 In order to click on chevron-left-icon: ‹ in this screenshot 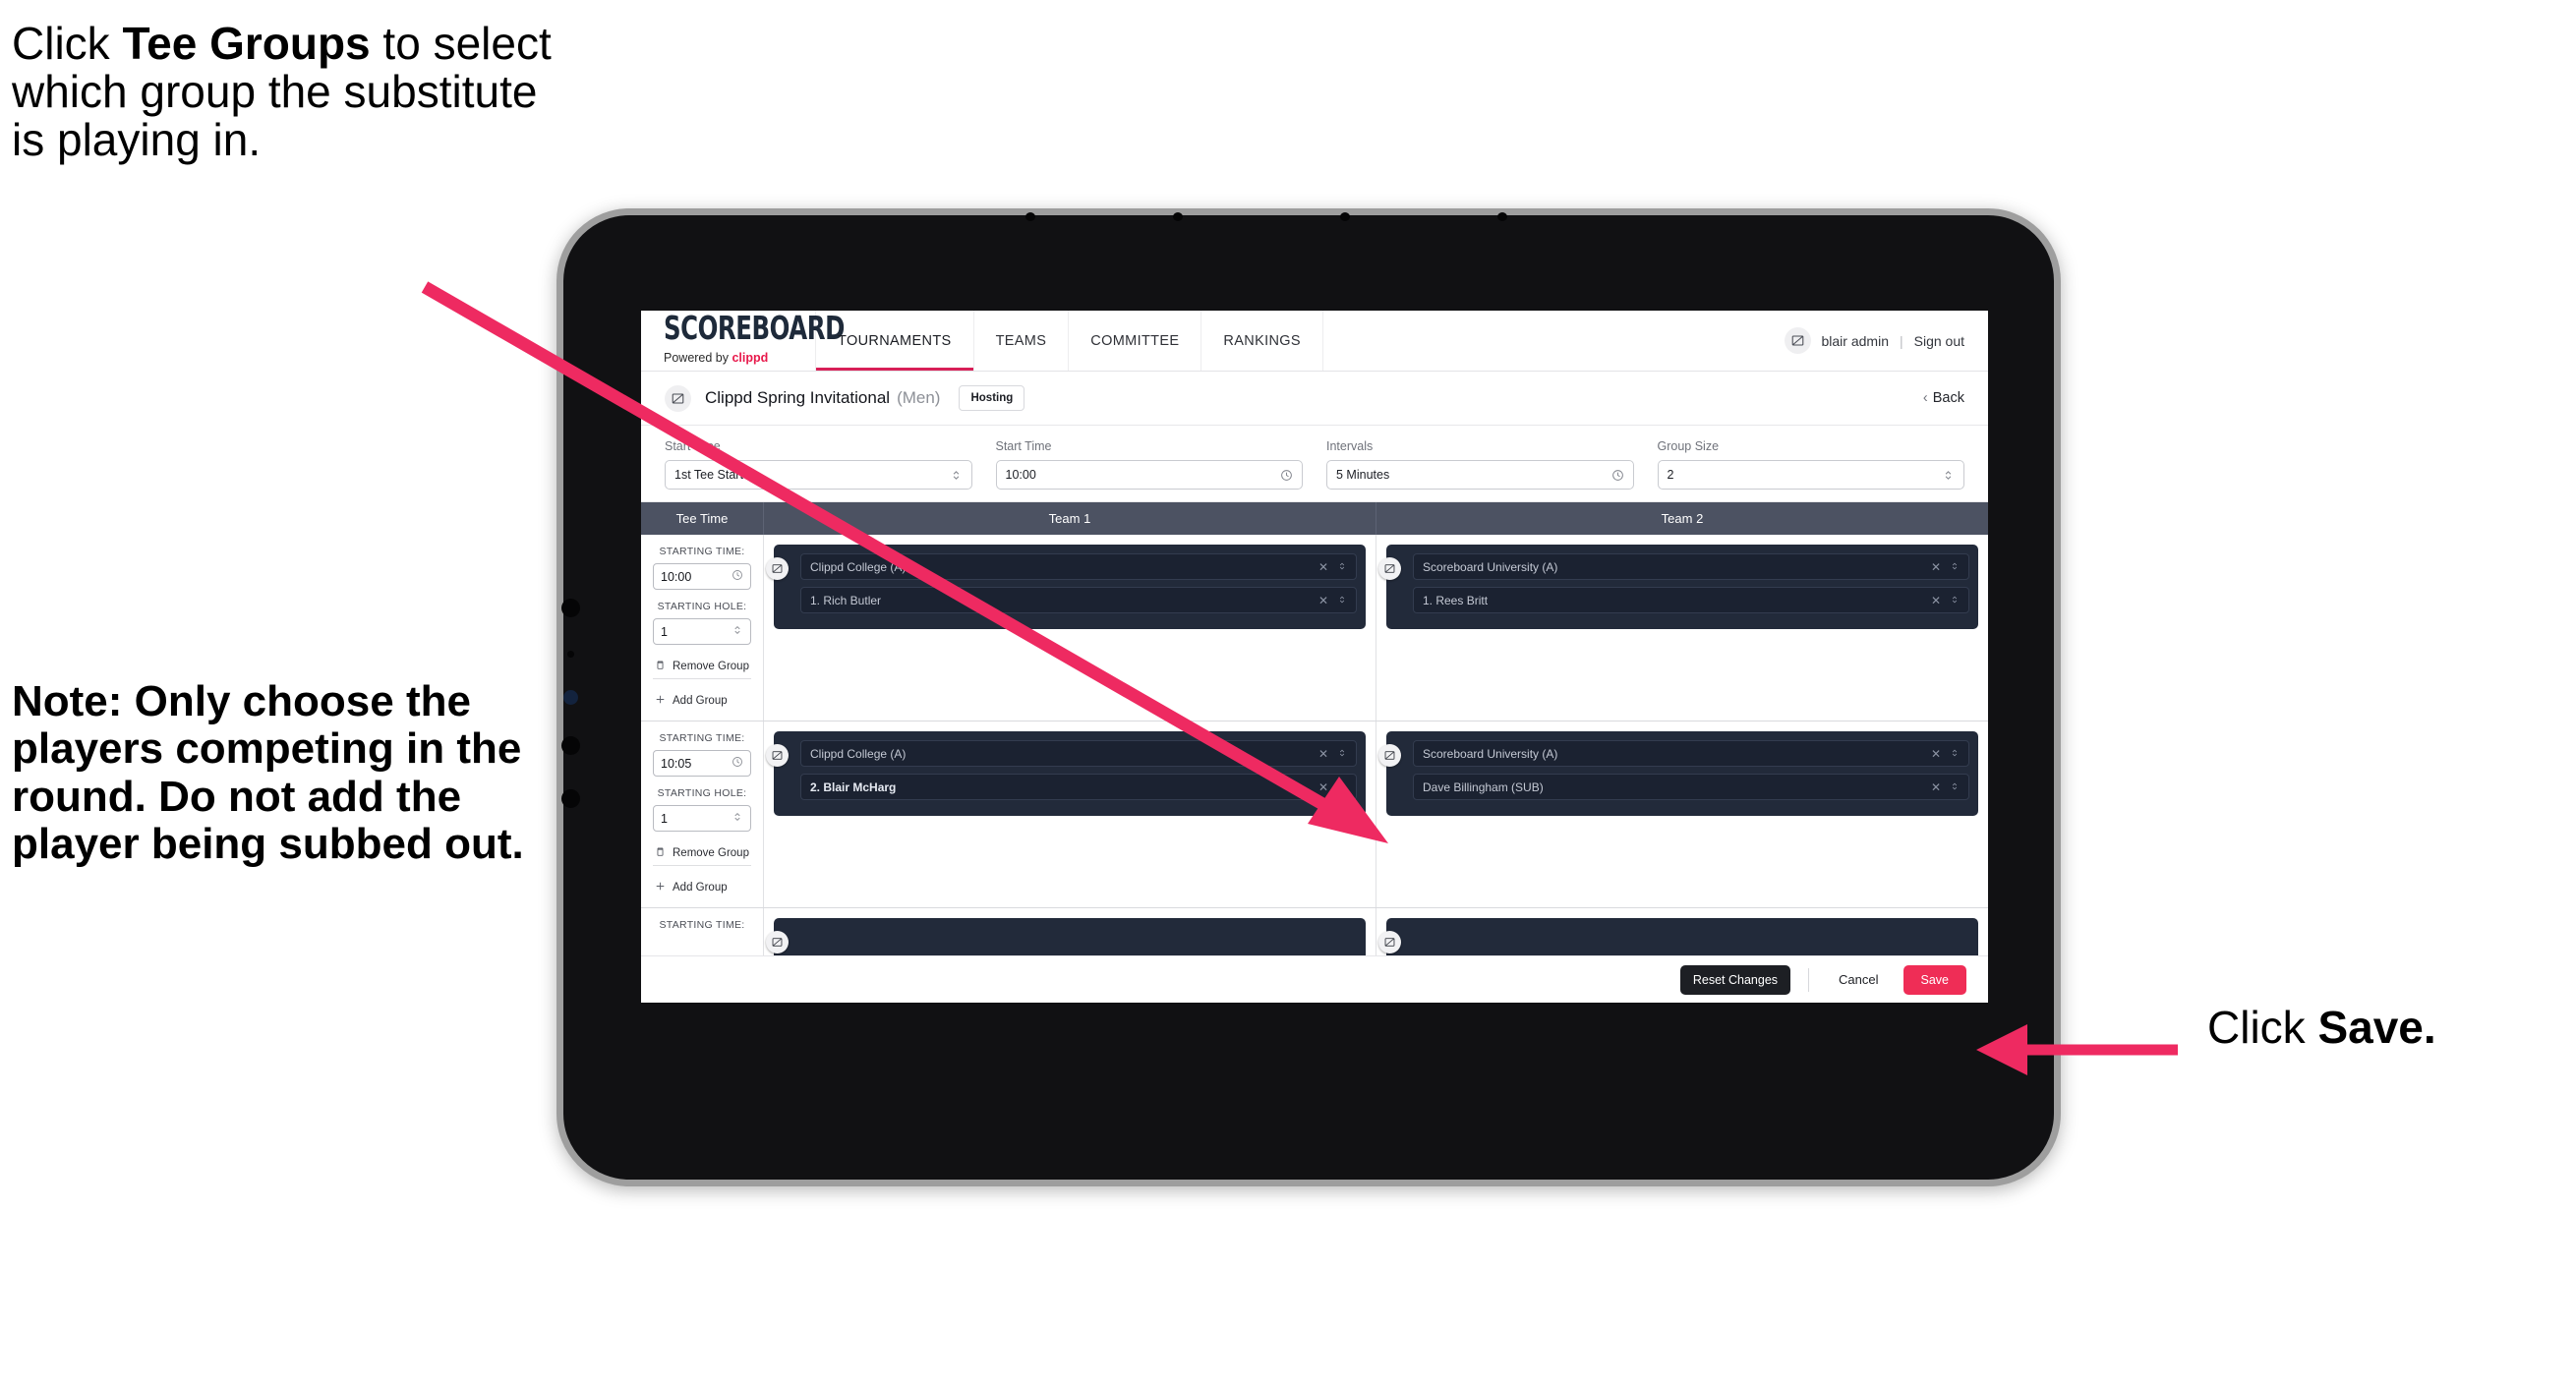, I will do `click(1925, 398)`.